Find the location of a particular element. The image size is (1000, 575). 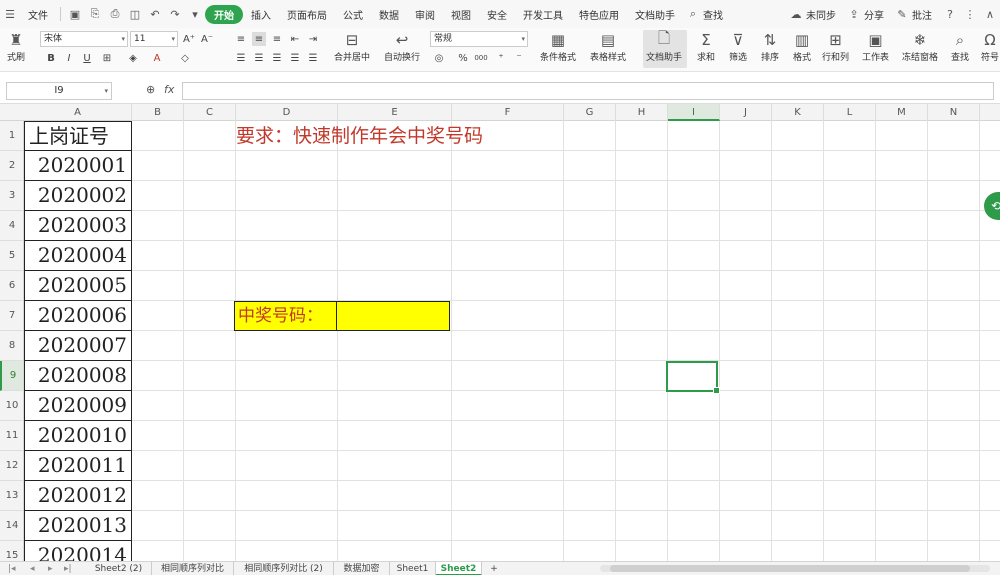

zoom-icon: ⊕ is located at coordinates (150, 89).